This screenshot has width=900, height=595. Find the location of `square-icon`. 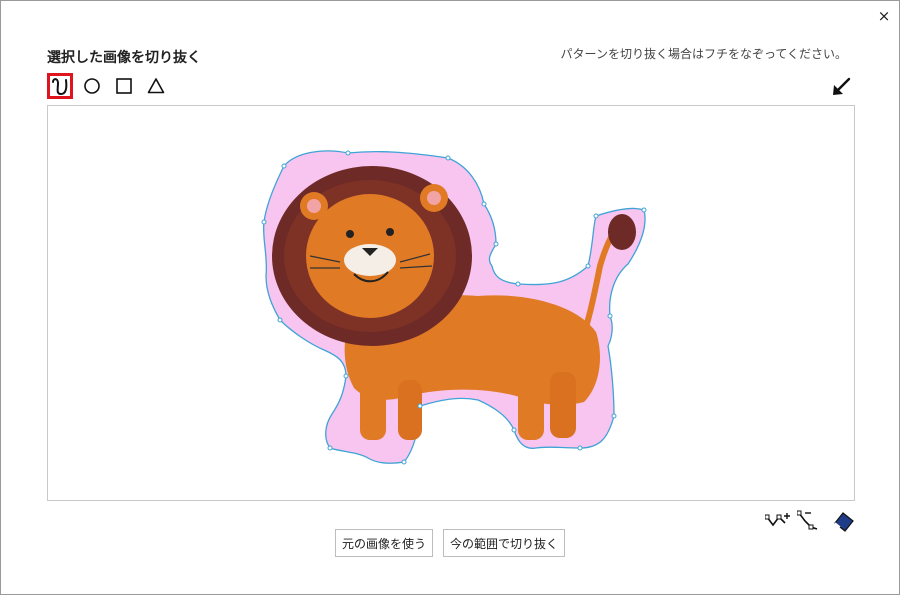

square-icon is located at coordinates (124, 86).